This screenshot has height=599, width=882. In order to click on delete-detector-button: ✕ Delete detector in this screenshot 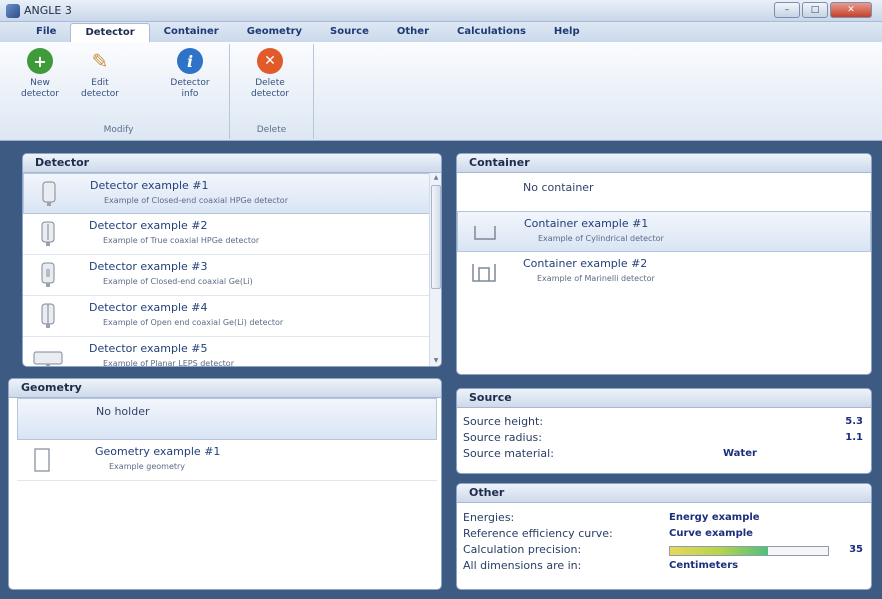, I will do `click(270, 74)`.